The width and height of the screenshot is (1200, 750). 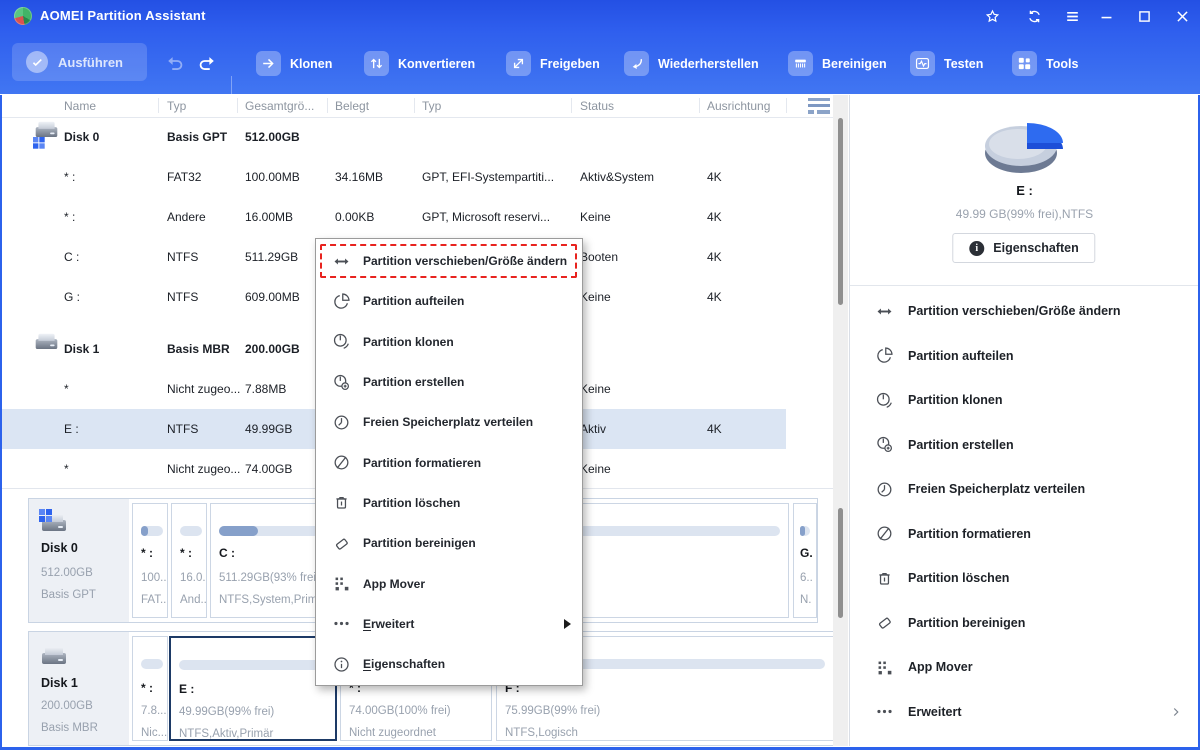 What do you see at coordinates (1024, 190) in the screenshot?
I see `selected-drive-label: E :` at bounding box center [1024, 190].